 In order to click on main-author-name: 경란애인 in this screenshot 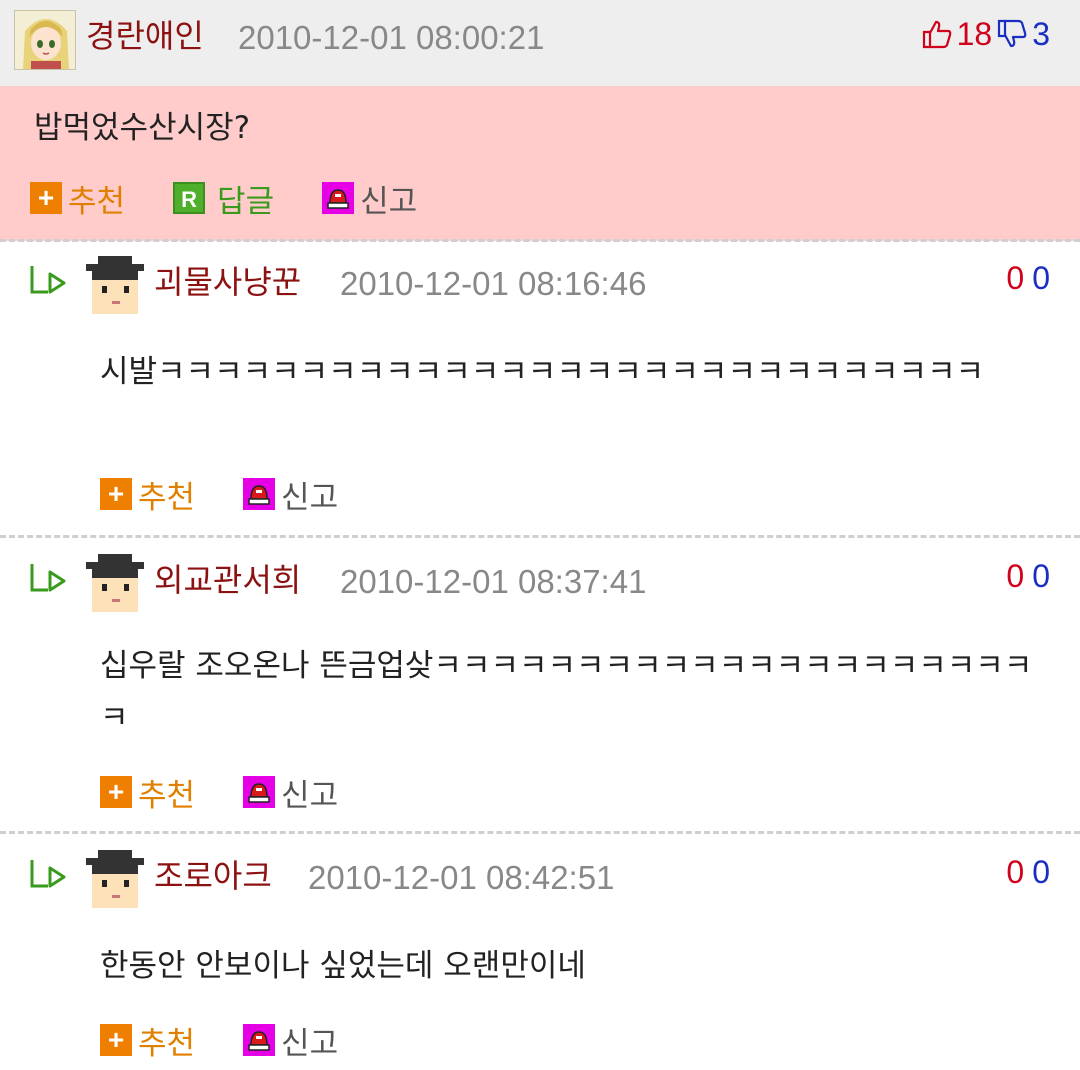, I will do `click(145, 36)`.